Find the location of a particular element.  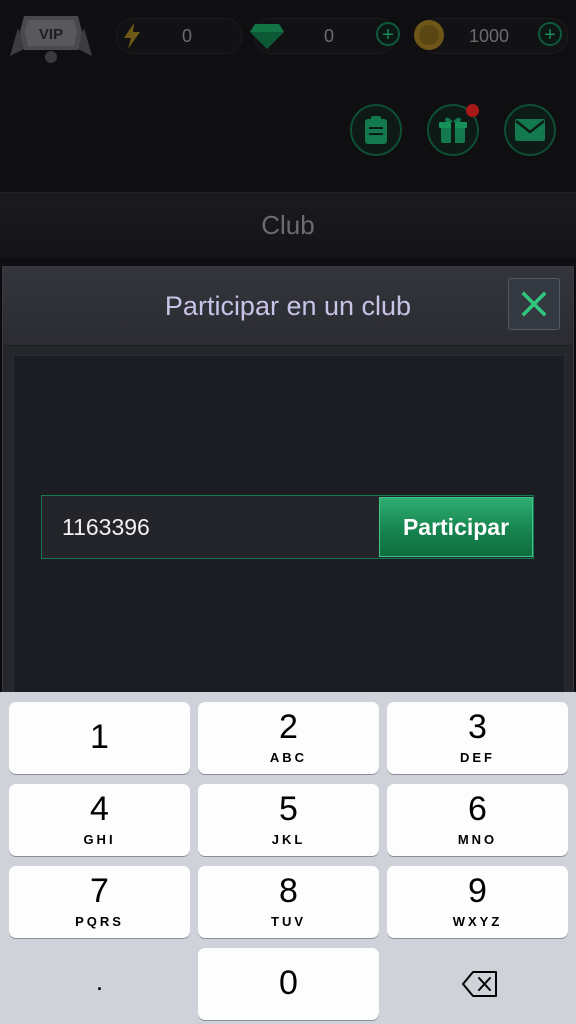

key-letters: MNO is located at coordinates (477, 839).